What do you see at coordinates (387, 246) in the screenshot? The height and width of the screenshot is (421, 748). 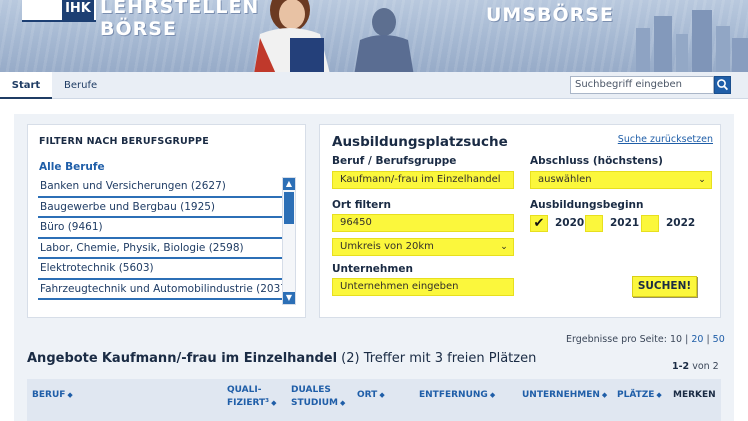 I see `umkreis-value: Umkreis von 20km` at bounding box center [387, 246].